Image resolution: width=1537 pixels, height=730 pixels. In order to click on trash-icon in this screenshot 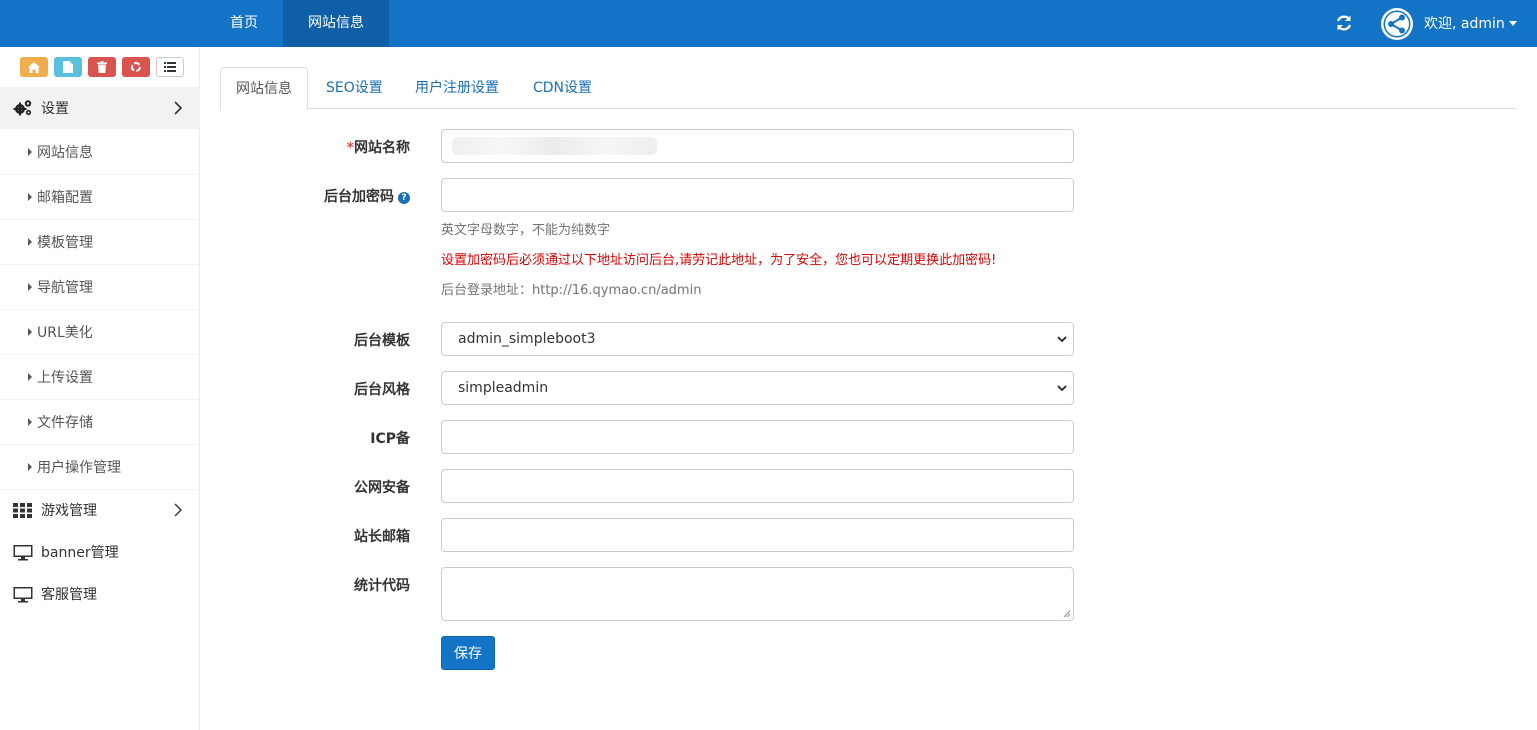, I will do `click(102, 67)`.